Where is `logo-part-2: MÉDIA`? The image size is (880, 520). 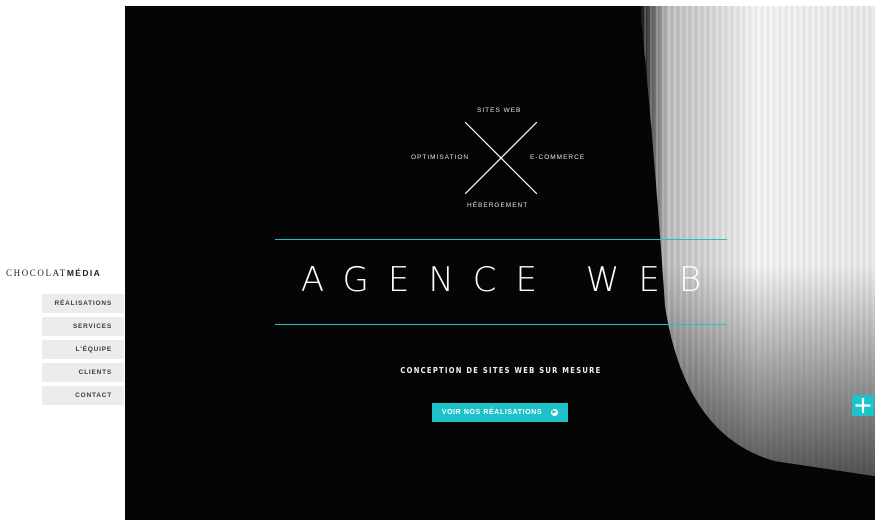
logo-part-2: MÉDIA is located at coordinates (84, 273).